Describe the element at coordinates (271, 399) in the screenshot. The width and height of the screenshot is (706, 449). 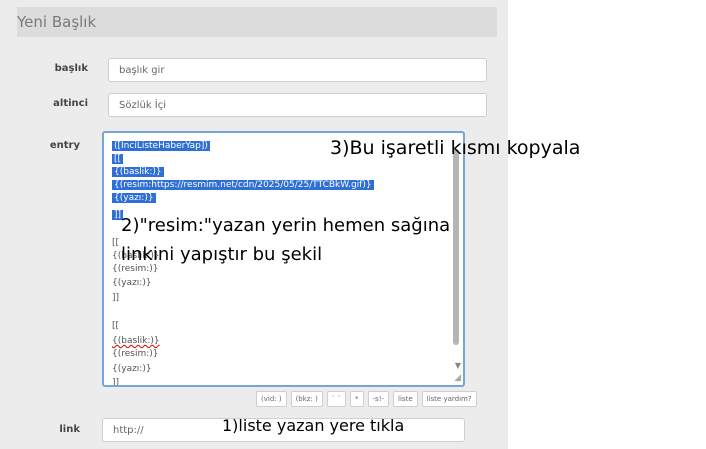
I see `vid-button: (vid: )` at that location.